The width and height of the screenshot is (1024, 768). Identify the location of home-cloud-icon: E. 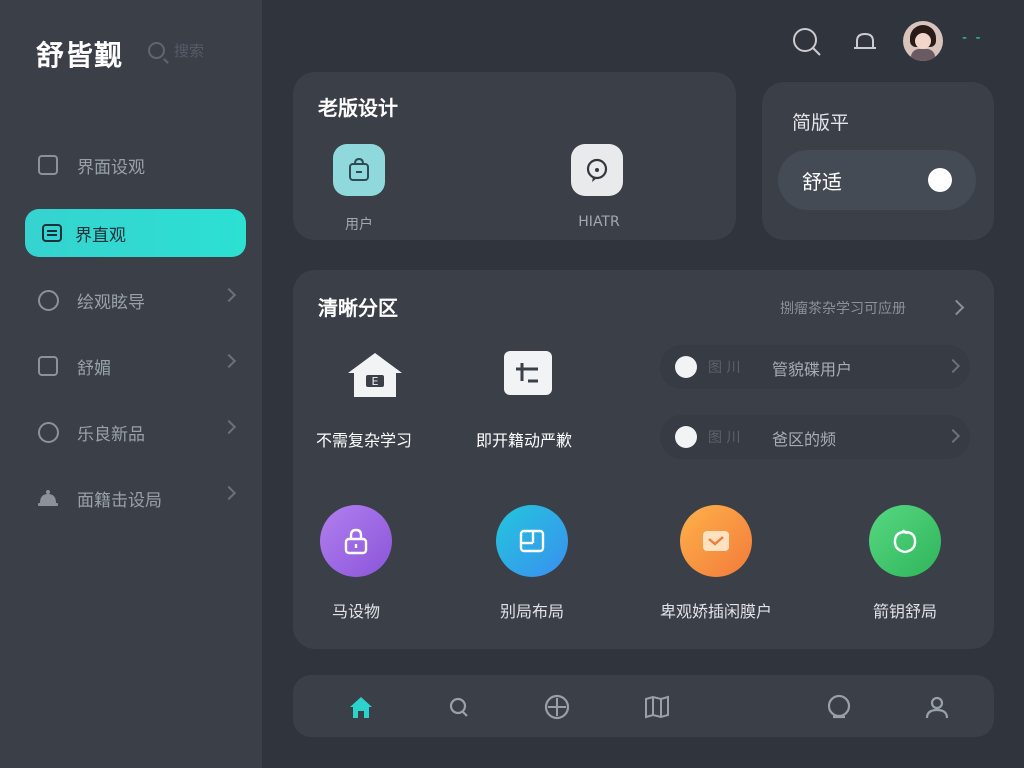
(375, 375).